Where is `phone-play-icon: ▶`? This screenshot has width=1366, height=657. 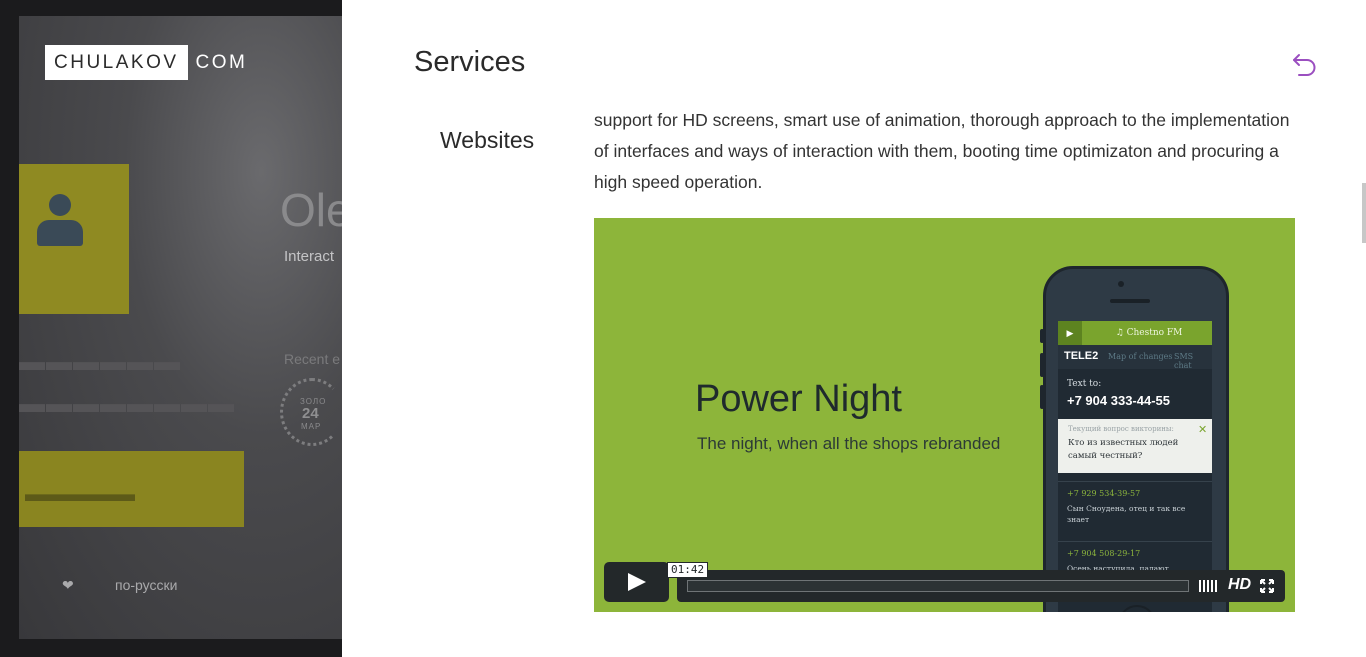 phone-play-icon: ▶ is located at coordinates (1070, 333).